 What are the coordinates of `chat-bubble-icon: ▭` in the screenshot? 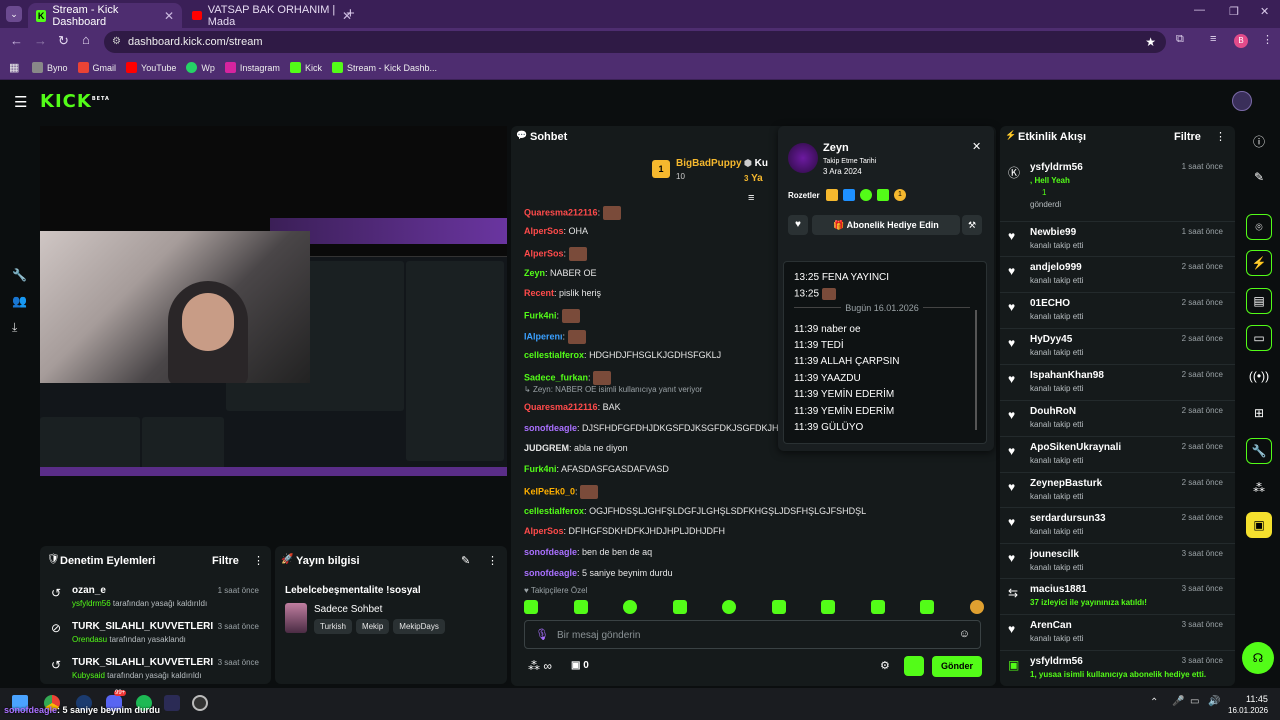 It's located at (1259, 338).